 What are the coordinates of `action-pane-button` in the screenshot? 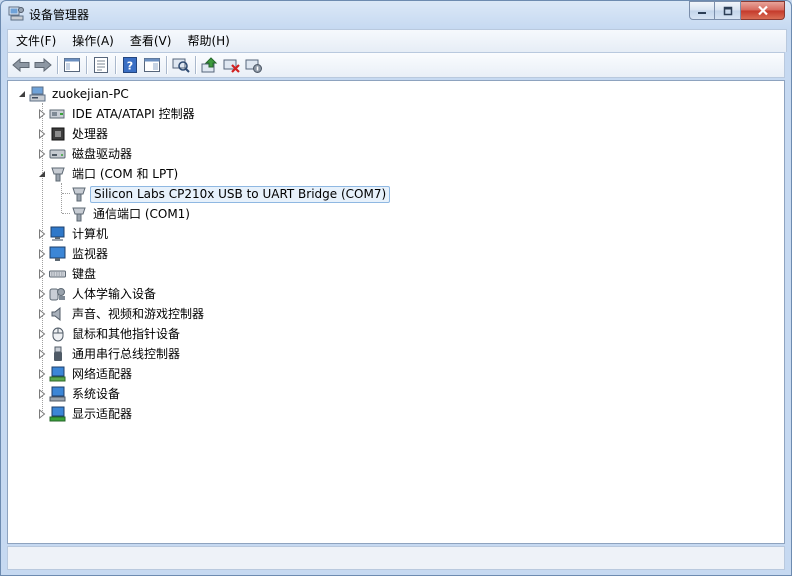 It's located at (152, 65).